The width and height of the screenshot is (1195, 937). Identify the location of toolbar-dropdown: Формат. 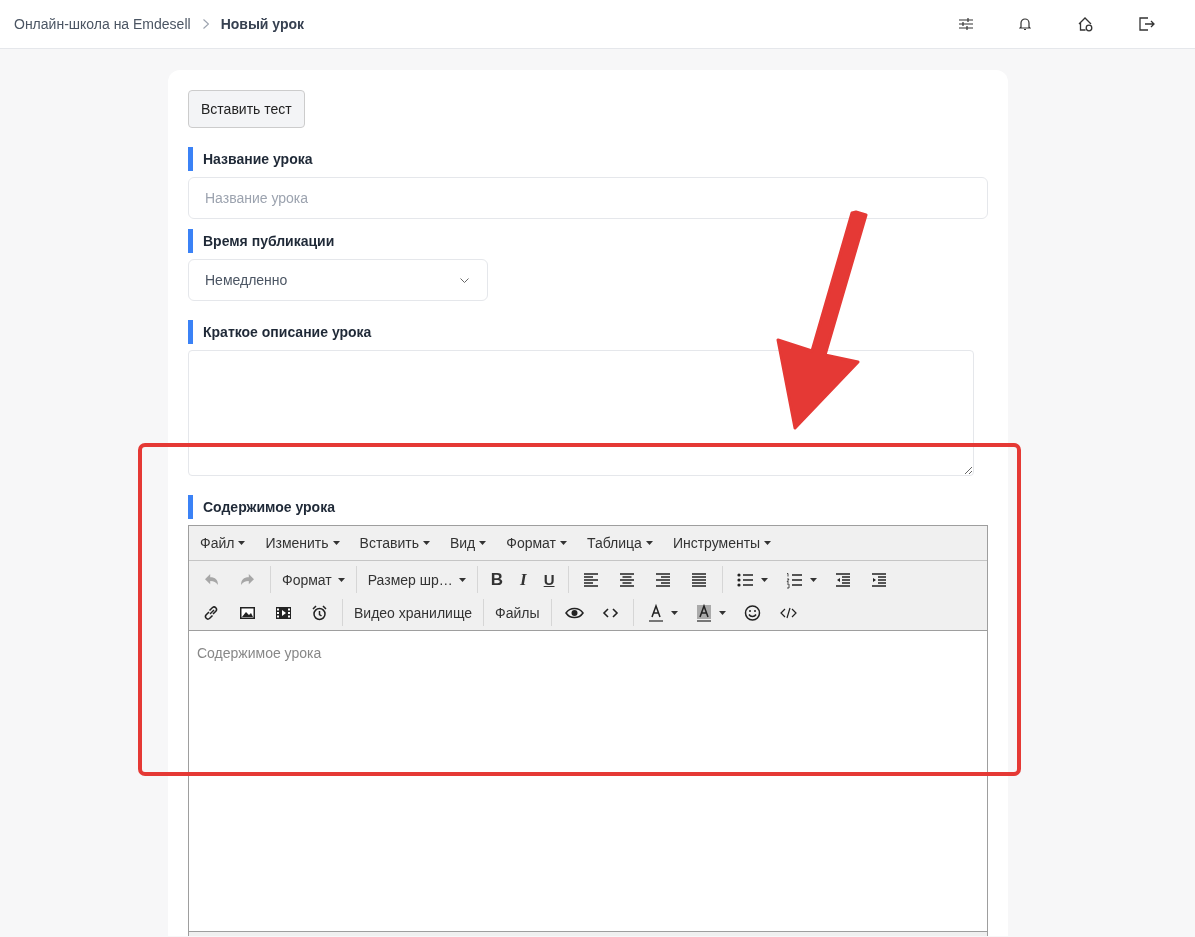
(313, 579).